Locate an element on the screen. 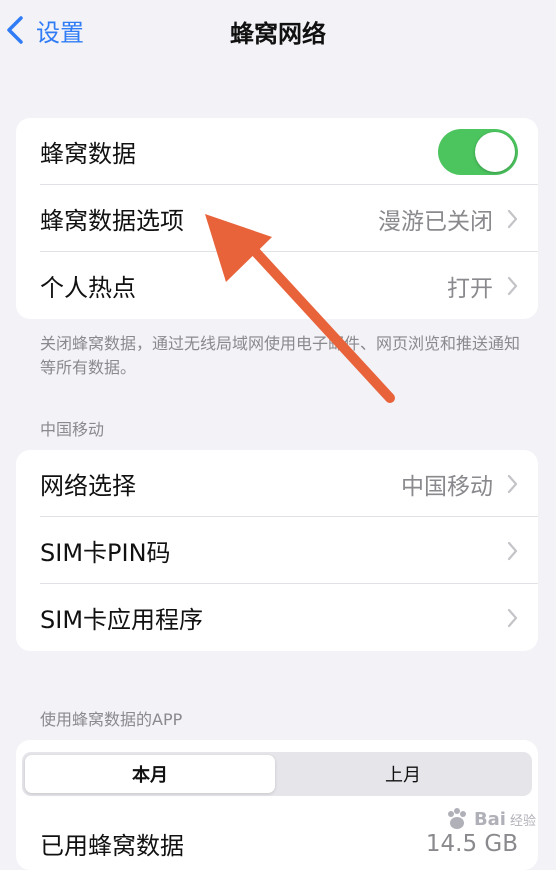 Image resolution: width=556 pixels, height=870 pixels. personal-hotspot-row: 个人热点 打开 is located at coordinates (277, 285).